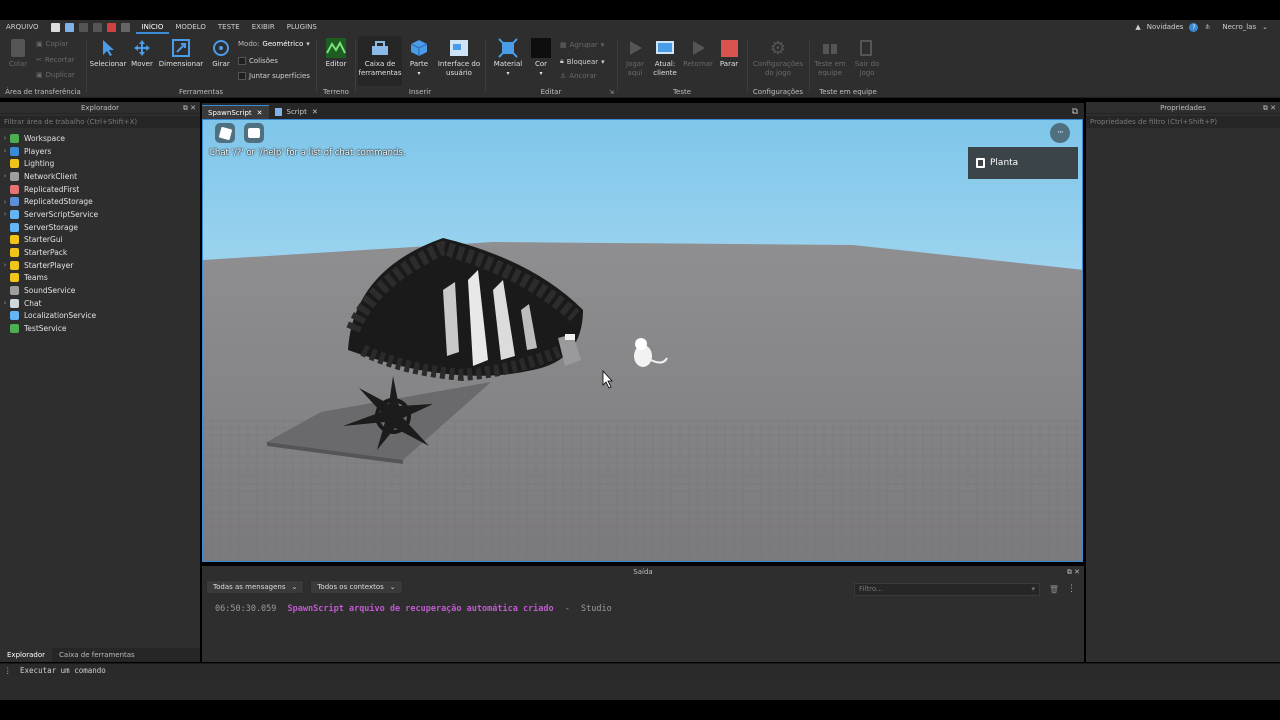 This screenshot has width=1280, height=720. Describe the element at coordinates (640, 670) in the screenshot. I see `command-bar: ⋮ Executar um comando` at that location.